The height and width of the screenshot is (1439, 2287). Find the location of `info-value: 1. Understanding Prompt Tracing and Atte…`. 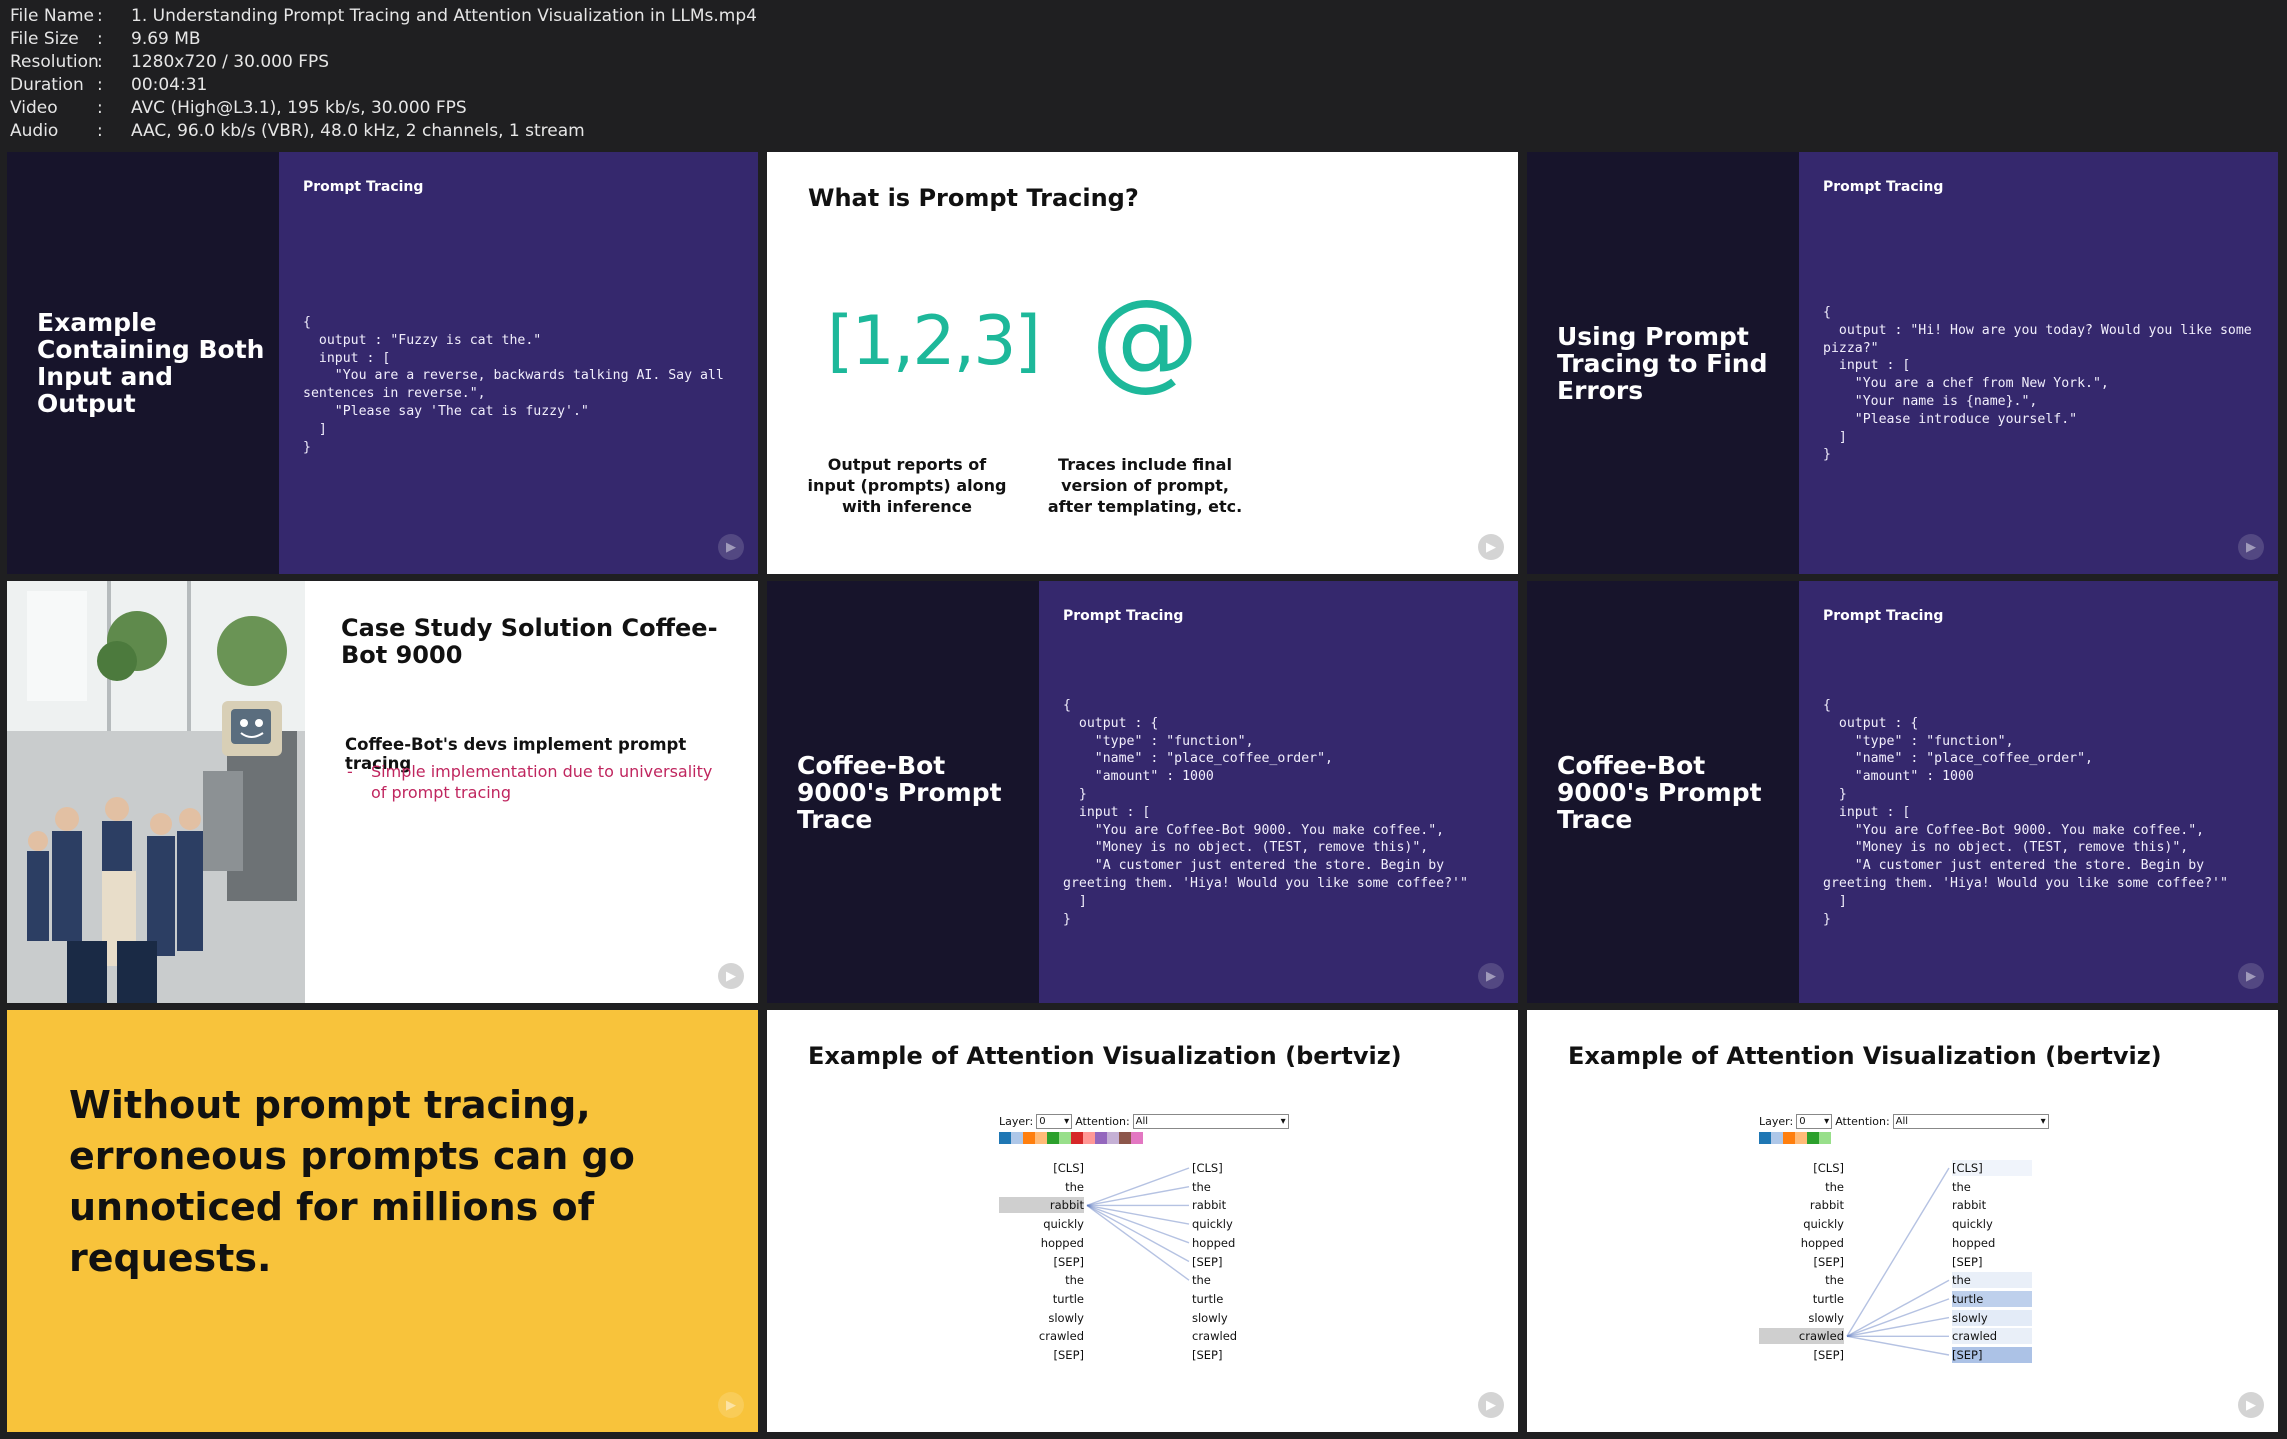

info-value: 1. Understanding Prompt Tracing and Atte… is located at coordinates (444, 16).